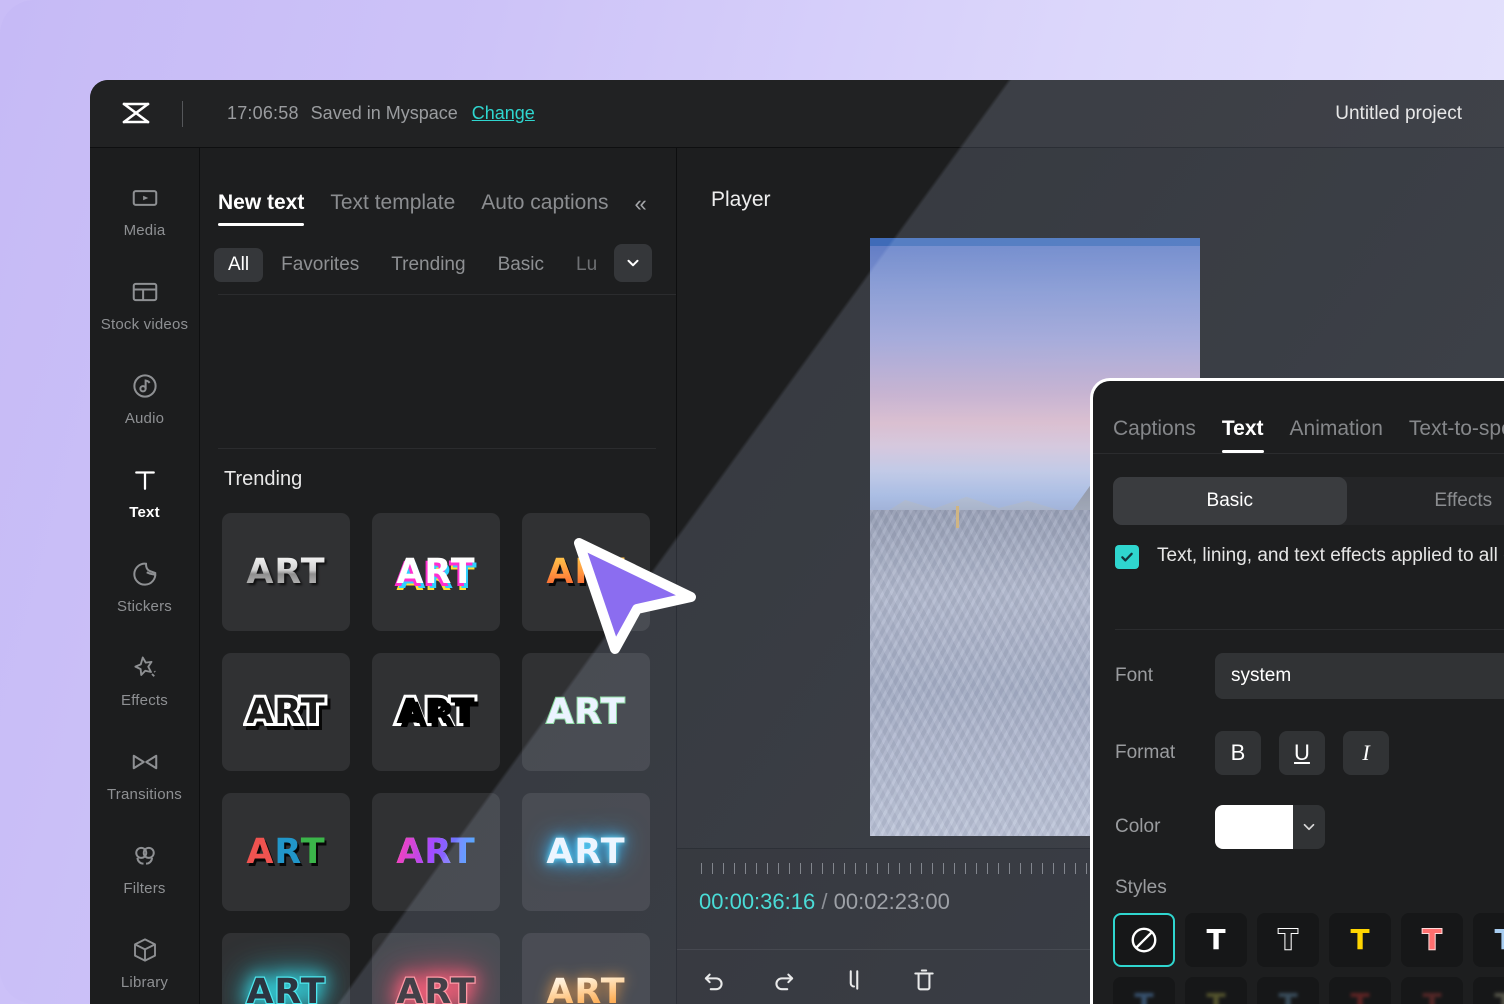 Image resolution: width=1504 pixels, height=1004 pixels. I want to click on chip-basic: Basic, so click(521, 265).